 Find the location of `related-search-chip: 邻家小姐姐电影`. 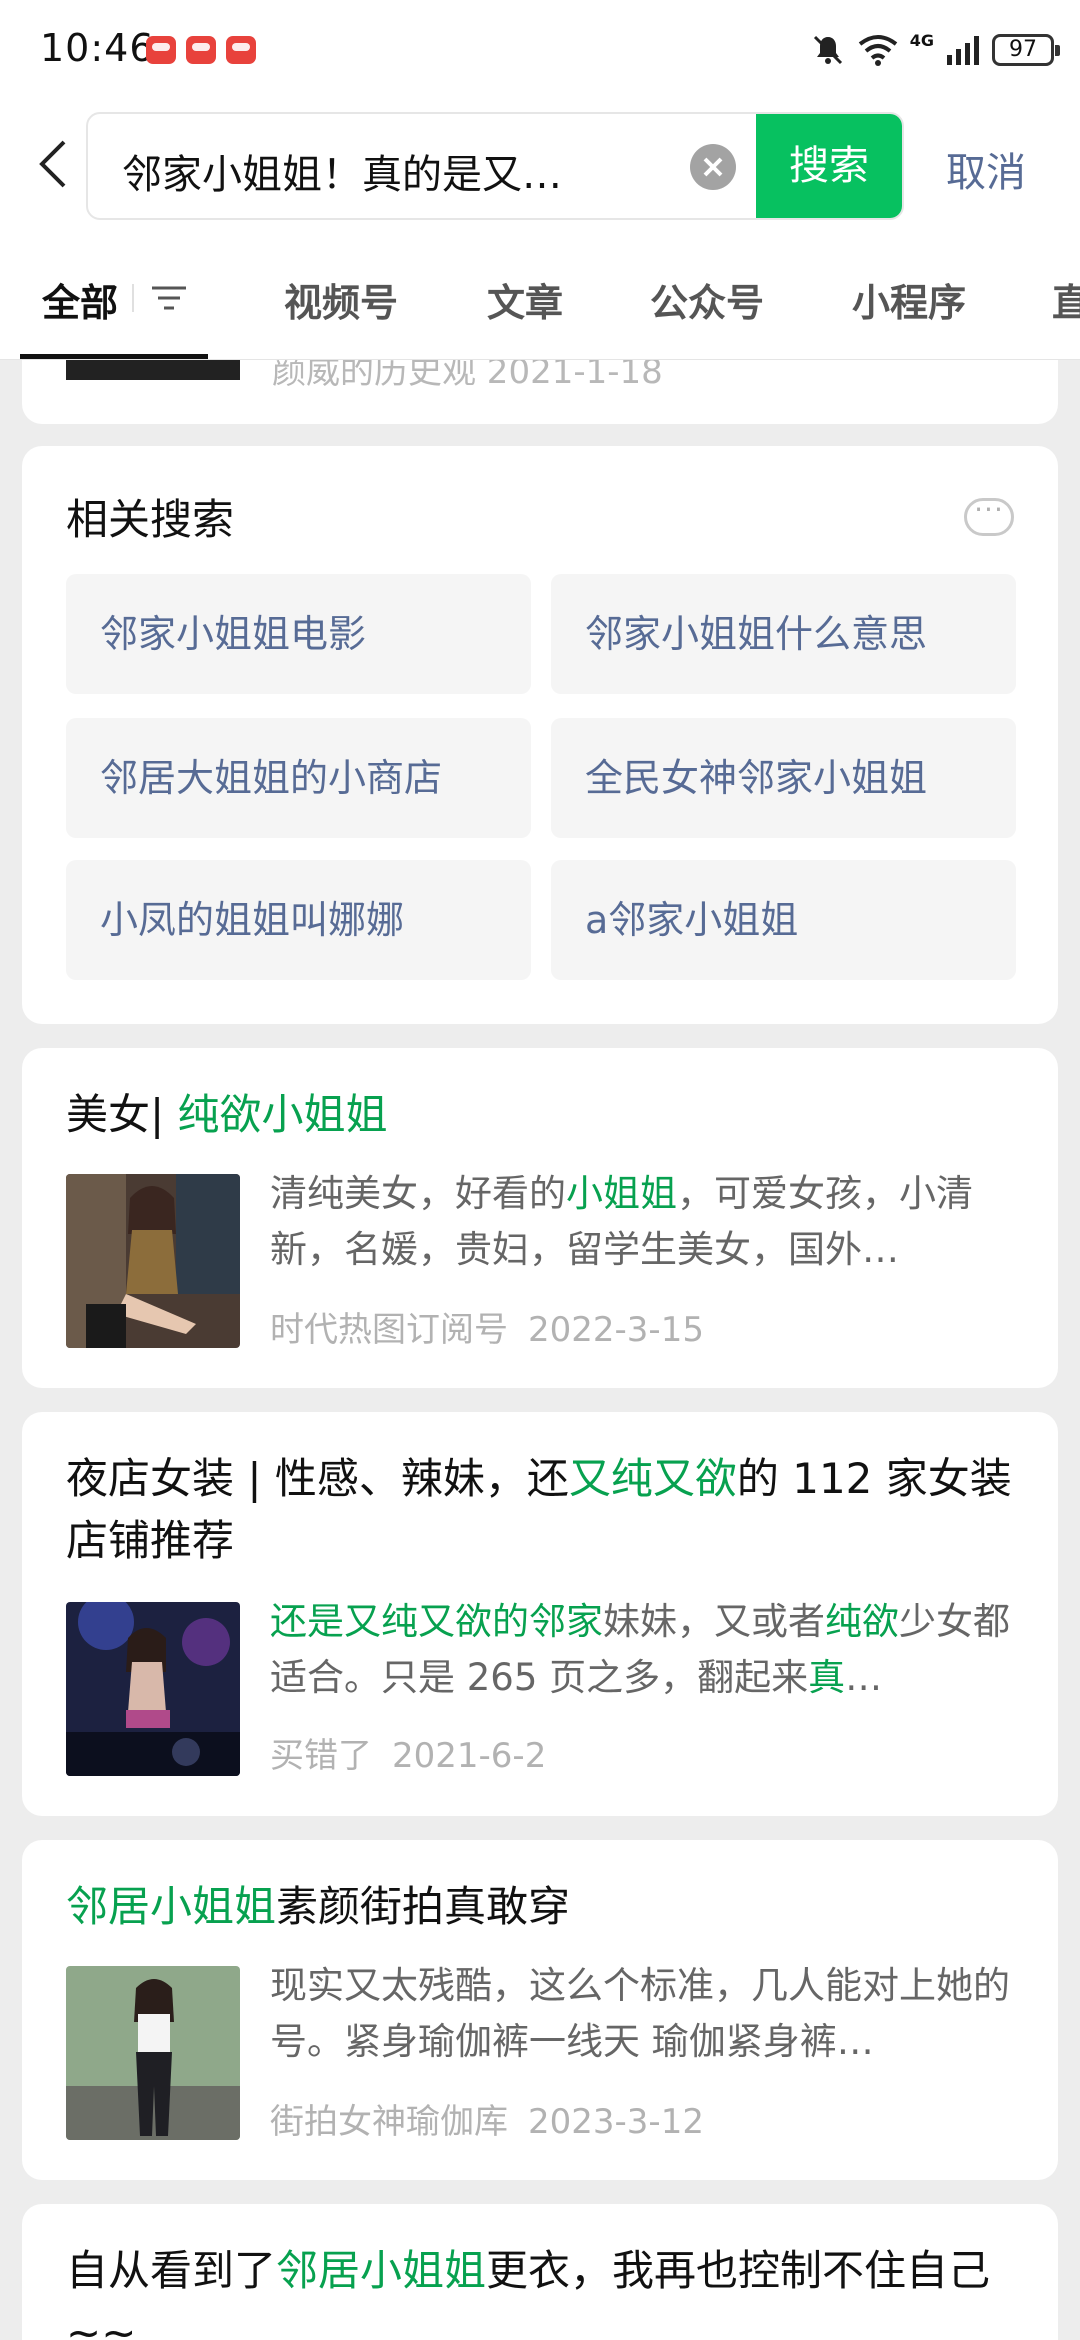

related-search-chip: 邻家小姐姐电影 is located at coordinates (298, 634).